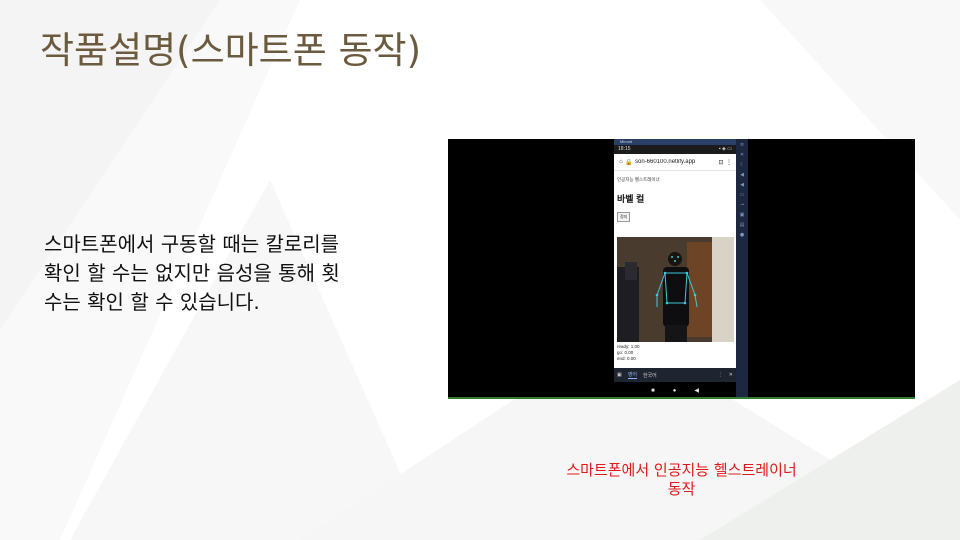  I want to click on toolbar-icon: ▣, so click(742, 215).